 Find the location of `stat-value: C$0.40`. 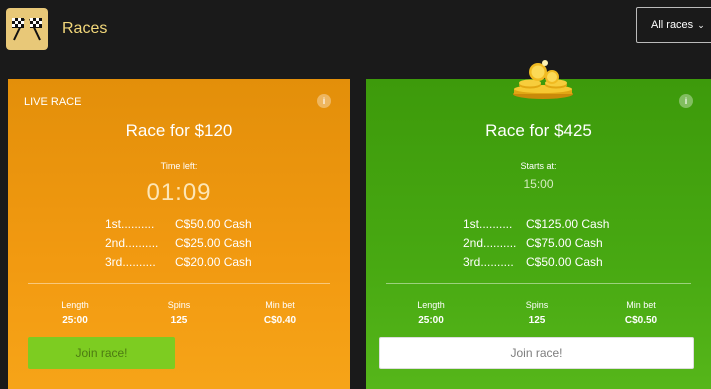

stat-value: C$0.40 is located at coordinates (280, 320).